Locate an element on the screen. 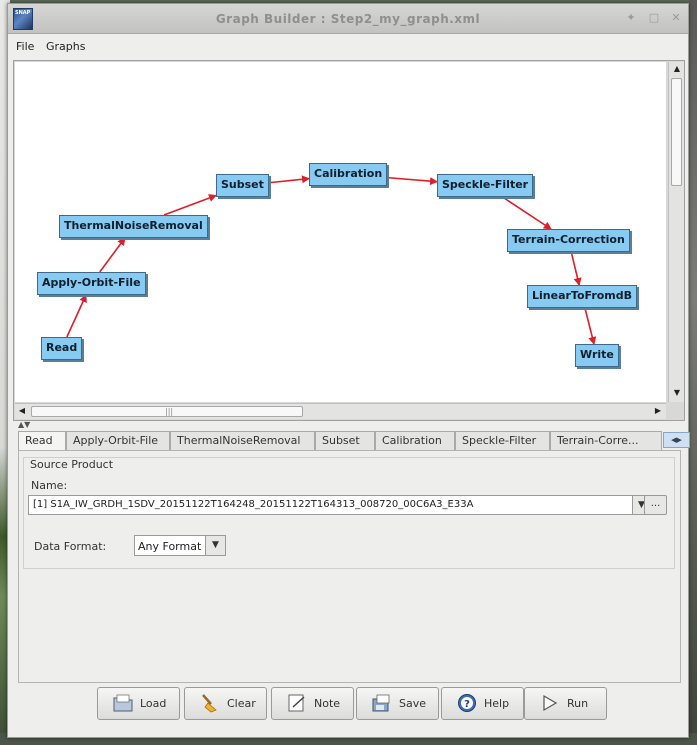  data-format-value: Any Format is located at coordinates (170, 546).